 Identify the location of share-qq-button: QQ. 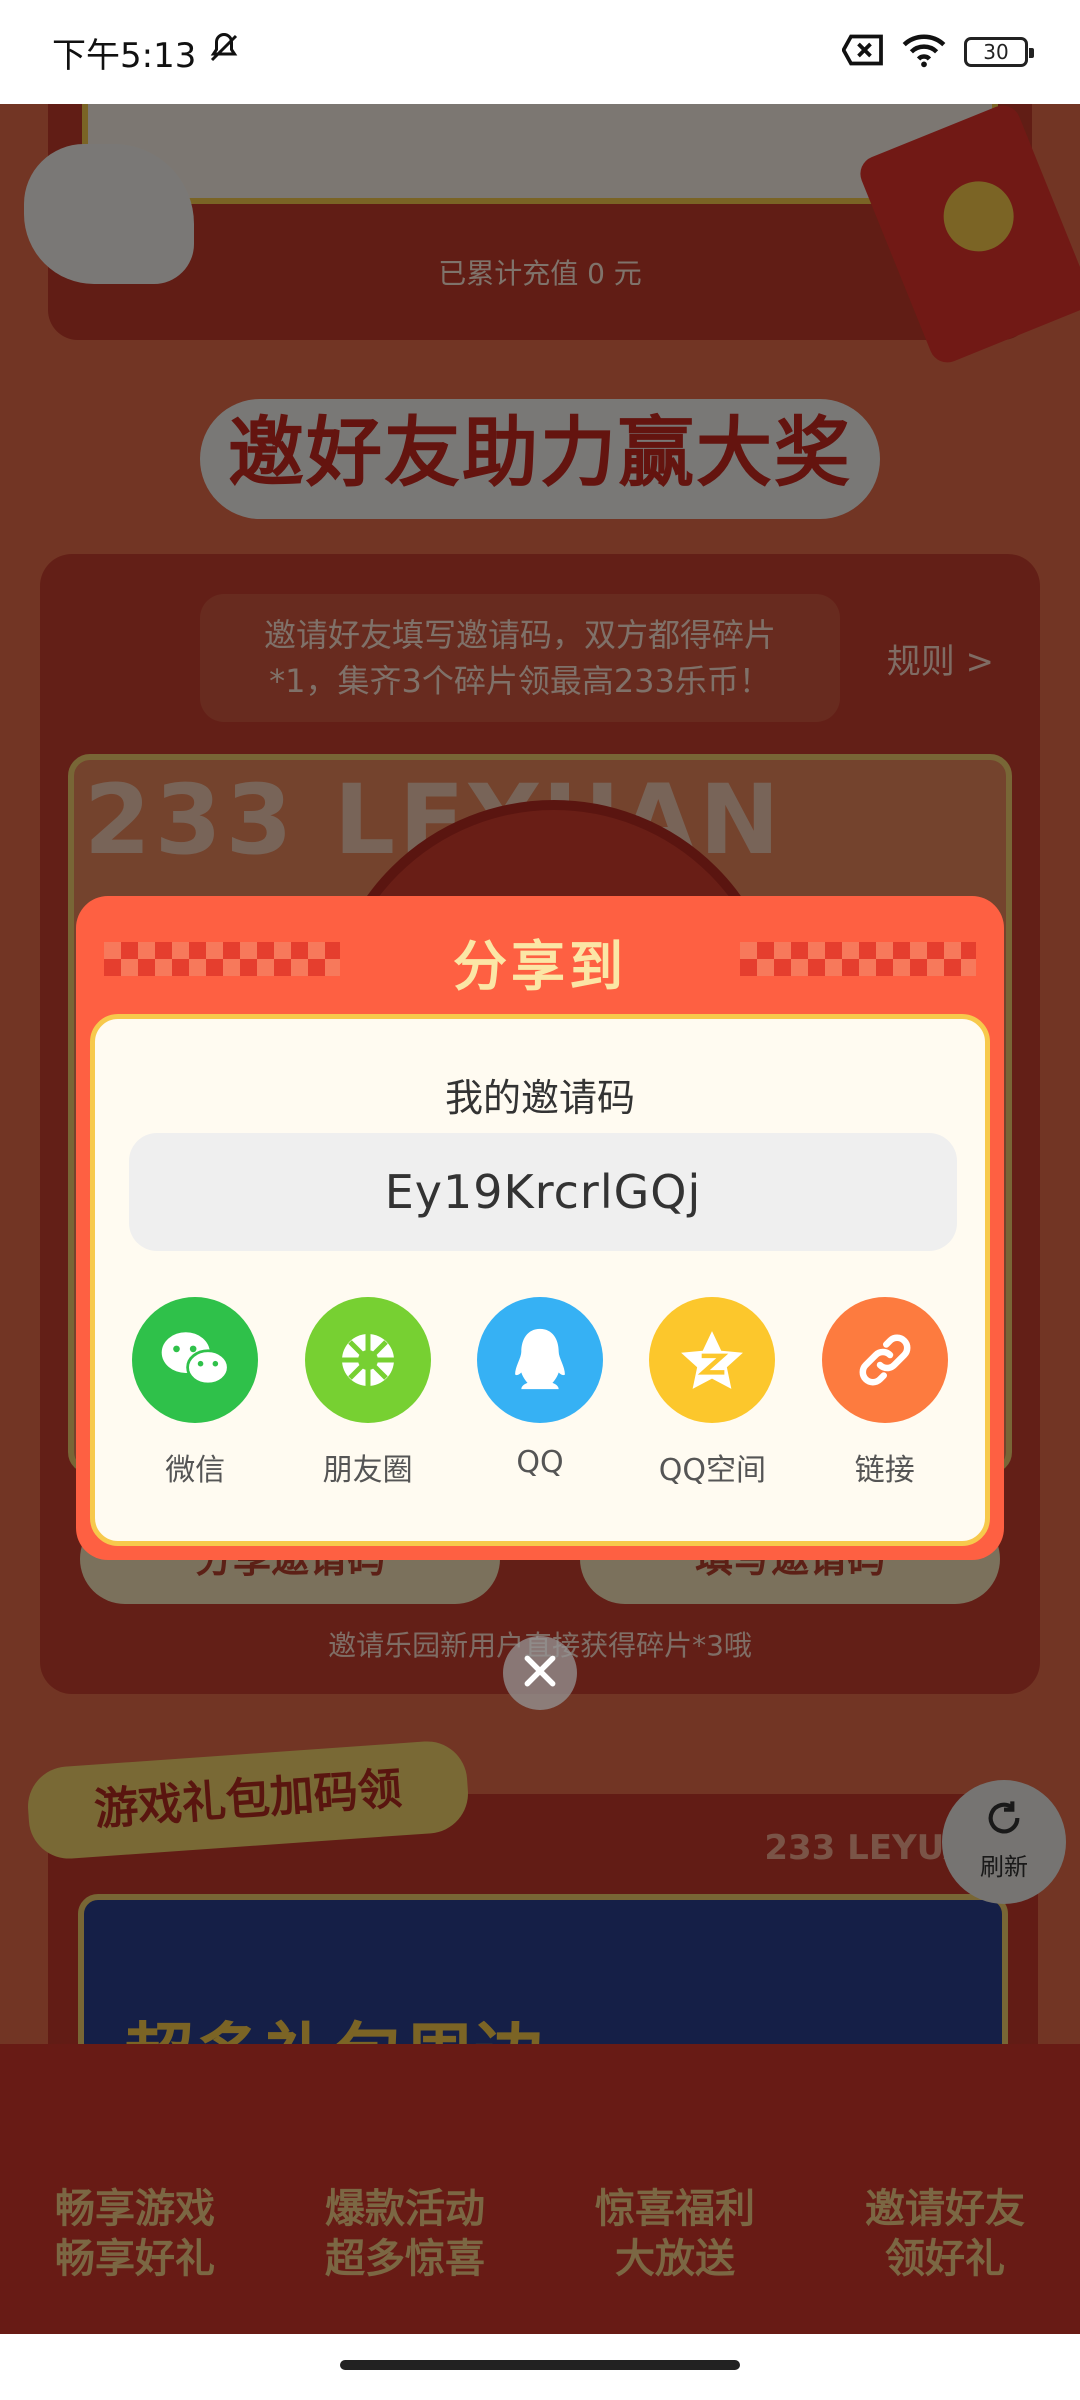
(540, 1393).